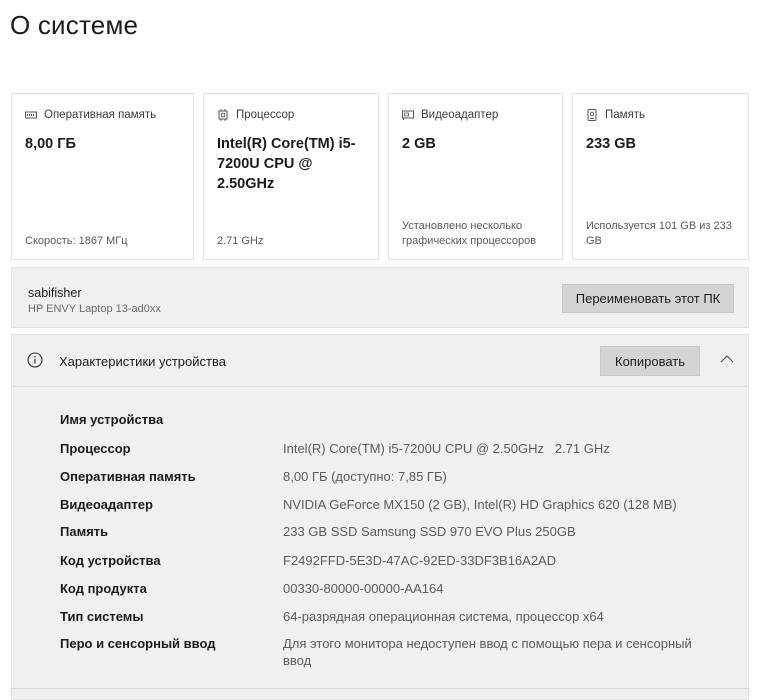 This screenshot has width=772, height=700. I want to click on spec-value: 8,00 ГБ (доступно: 7,85 ГБ), so click(365, 476).